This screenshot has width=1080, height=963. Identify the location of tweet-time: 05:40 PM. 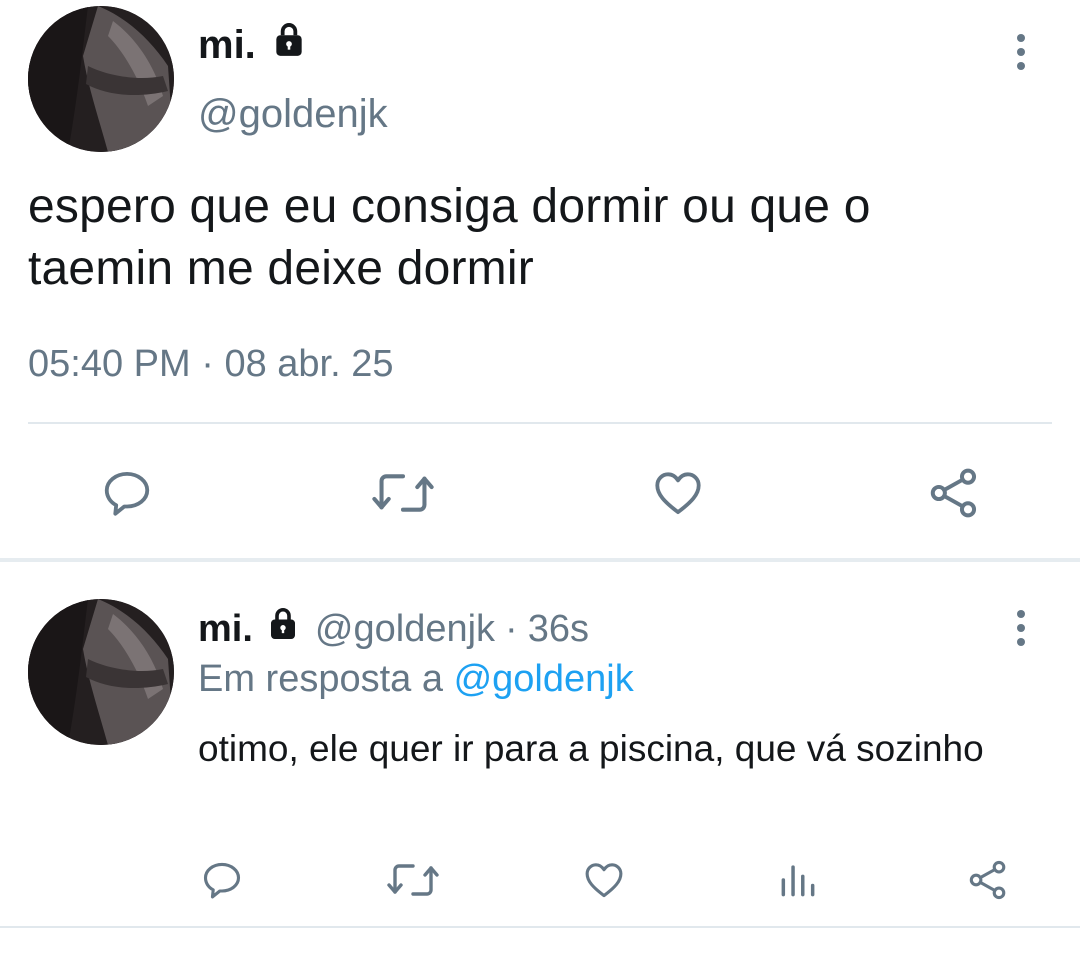
(109, 364).